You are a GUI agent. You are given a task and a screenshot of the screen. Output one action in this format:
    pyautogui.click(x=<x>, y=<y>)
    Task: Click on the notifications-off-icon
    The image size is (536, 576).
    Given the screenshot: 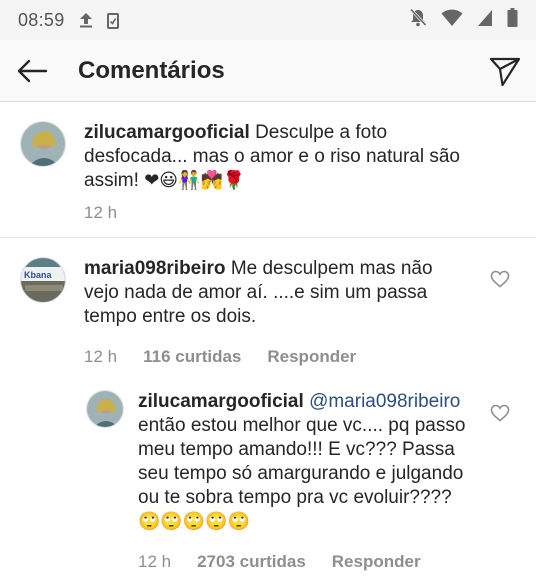 What is the action you would take?
    pyautogui.click(x=418, y=20)
    